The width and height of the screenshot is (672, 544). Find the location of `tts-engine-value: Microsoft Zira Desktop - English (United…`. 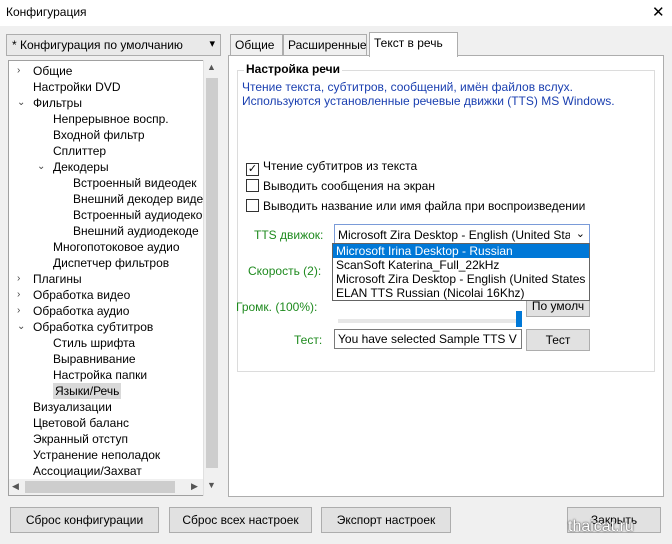

tts-engine-value: Microsoft Zira Desktop - English (United… is located at coordinates (454, 235).